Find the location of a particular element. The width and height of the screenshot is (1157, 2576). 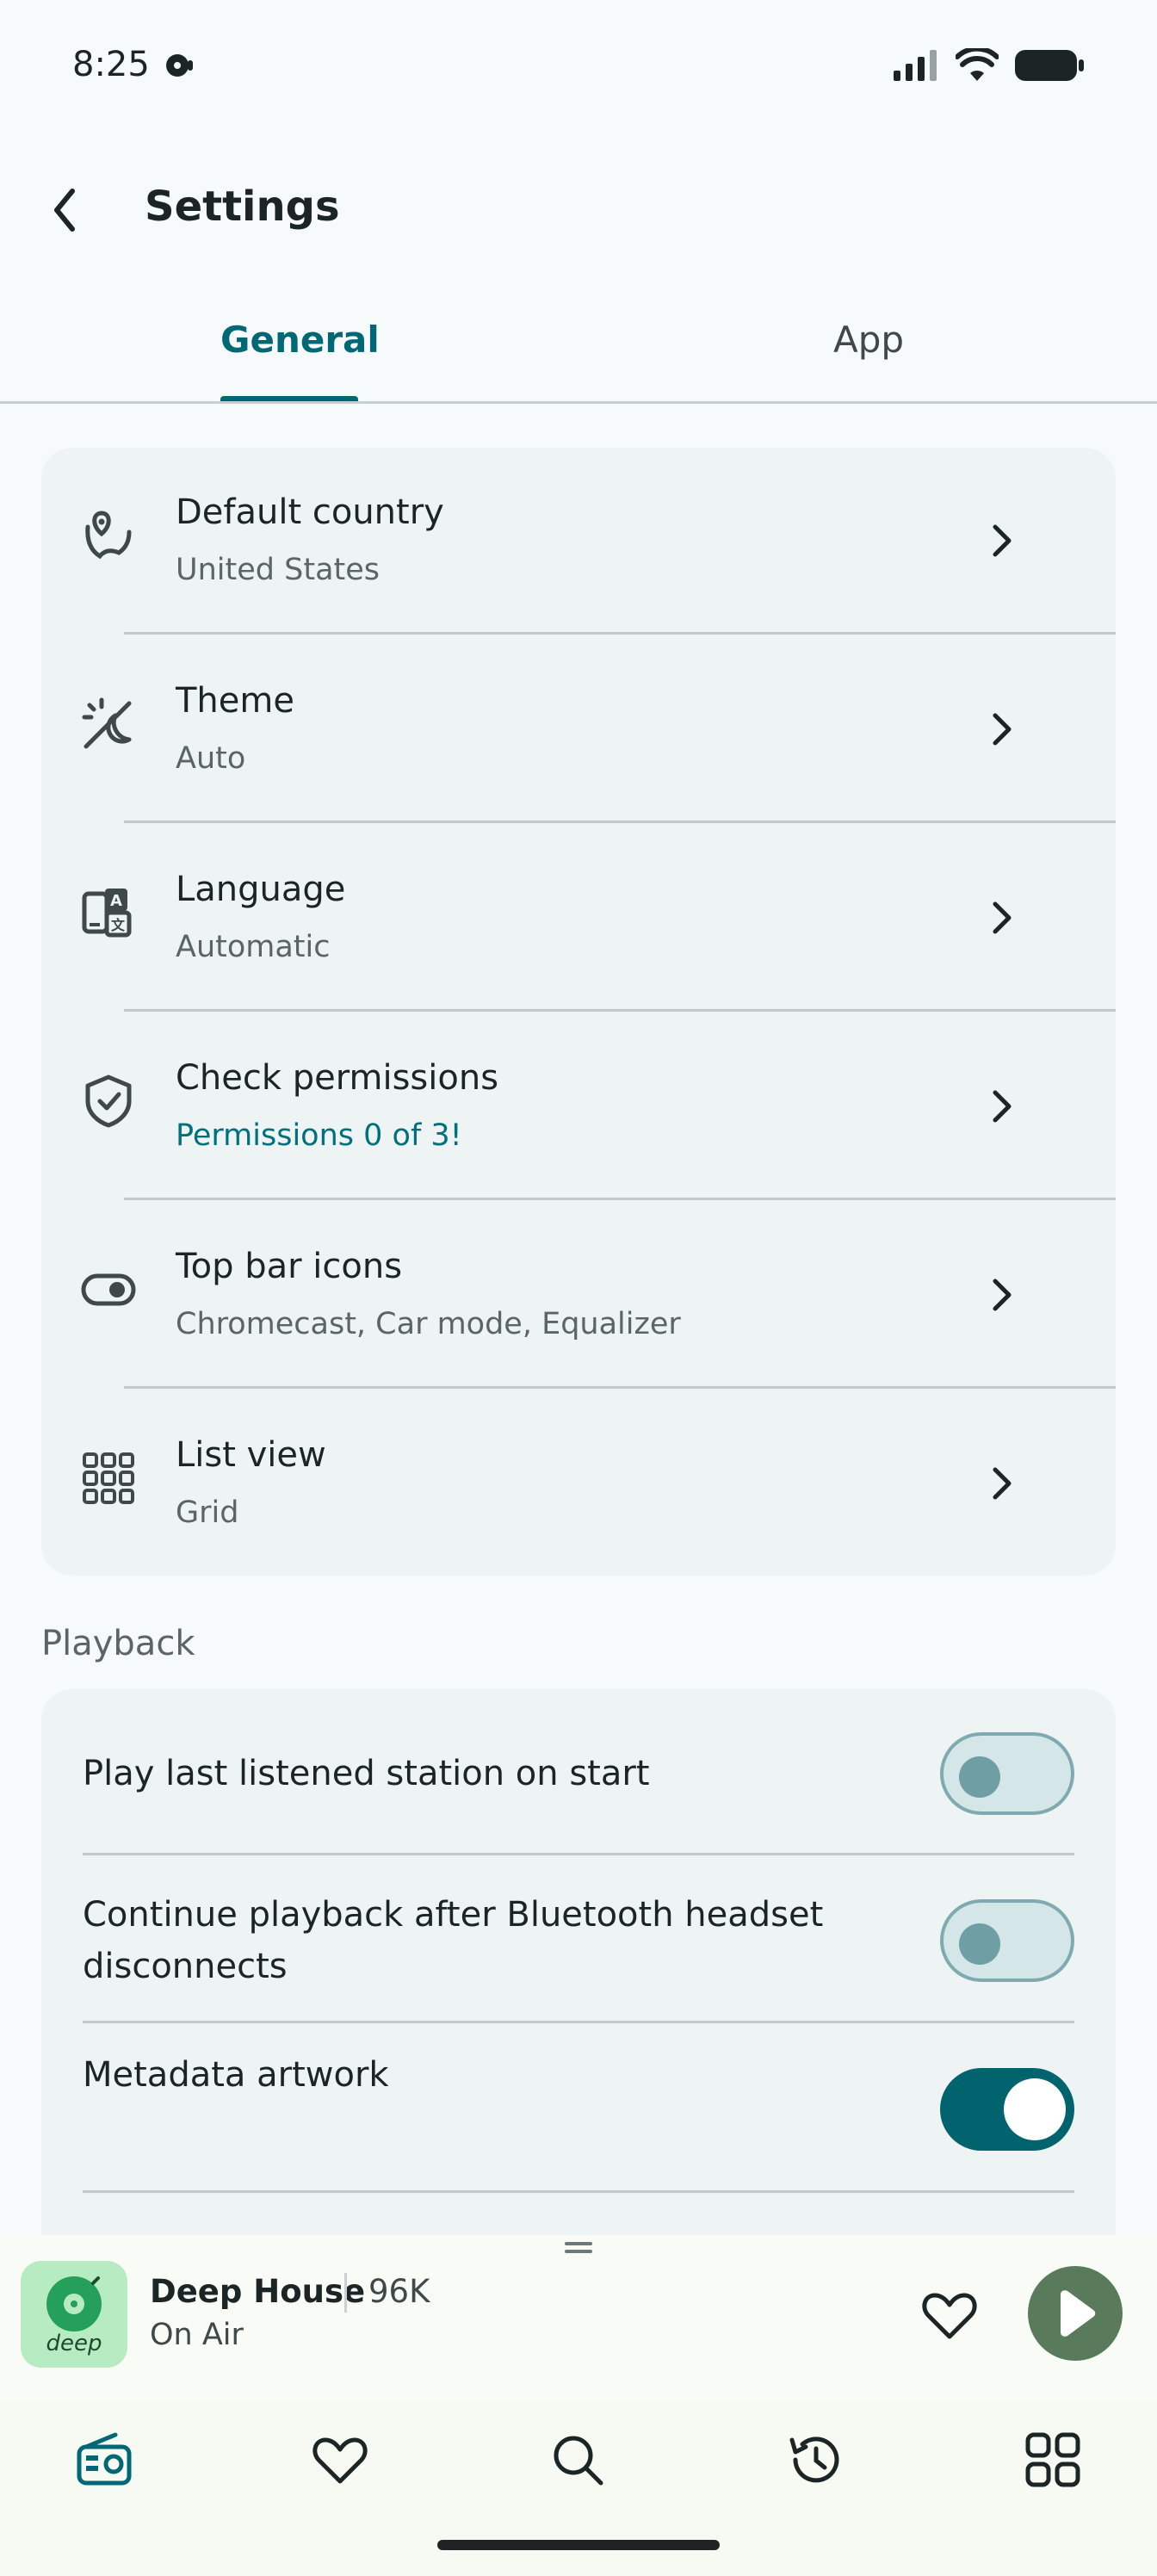

apps-icon is located at coordinates (1053, 2460).